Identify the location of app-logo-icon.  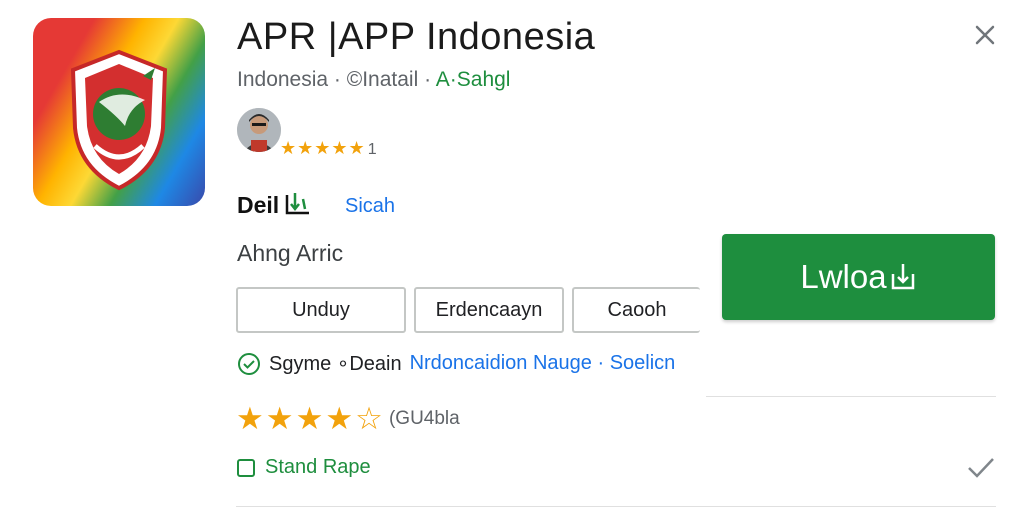
(119, 112).